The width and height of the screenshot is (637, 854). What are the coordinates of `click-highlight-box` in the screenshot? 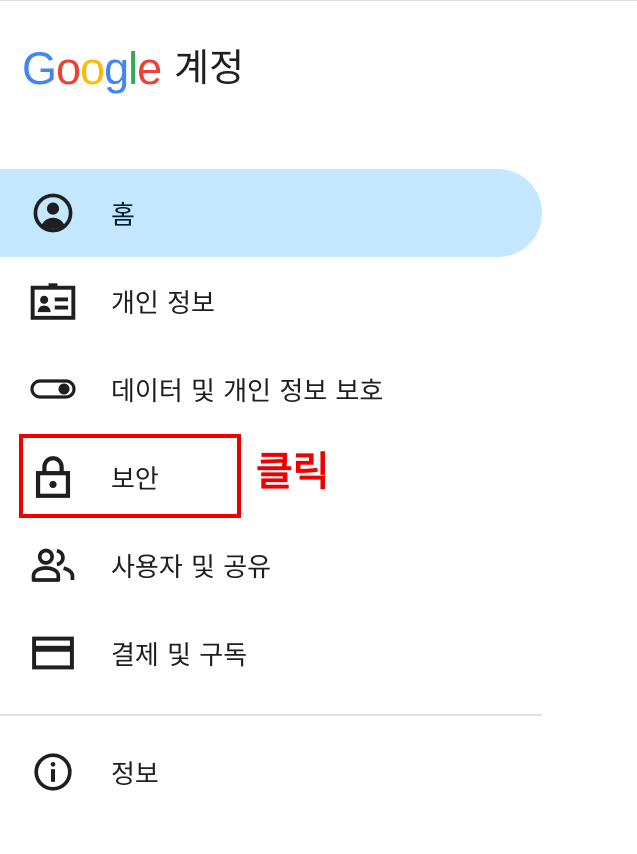 It's located at (130, 476).